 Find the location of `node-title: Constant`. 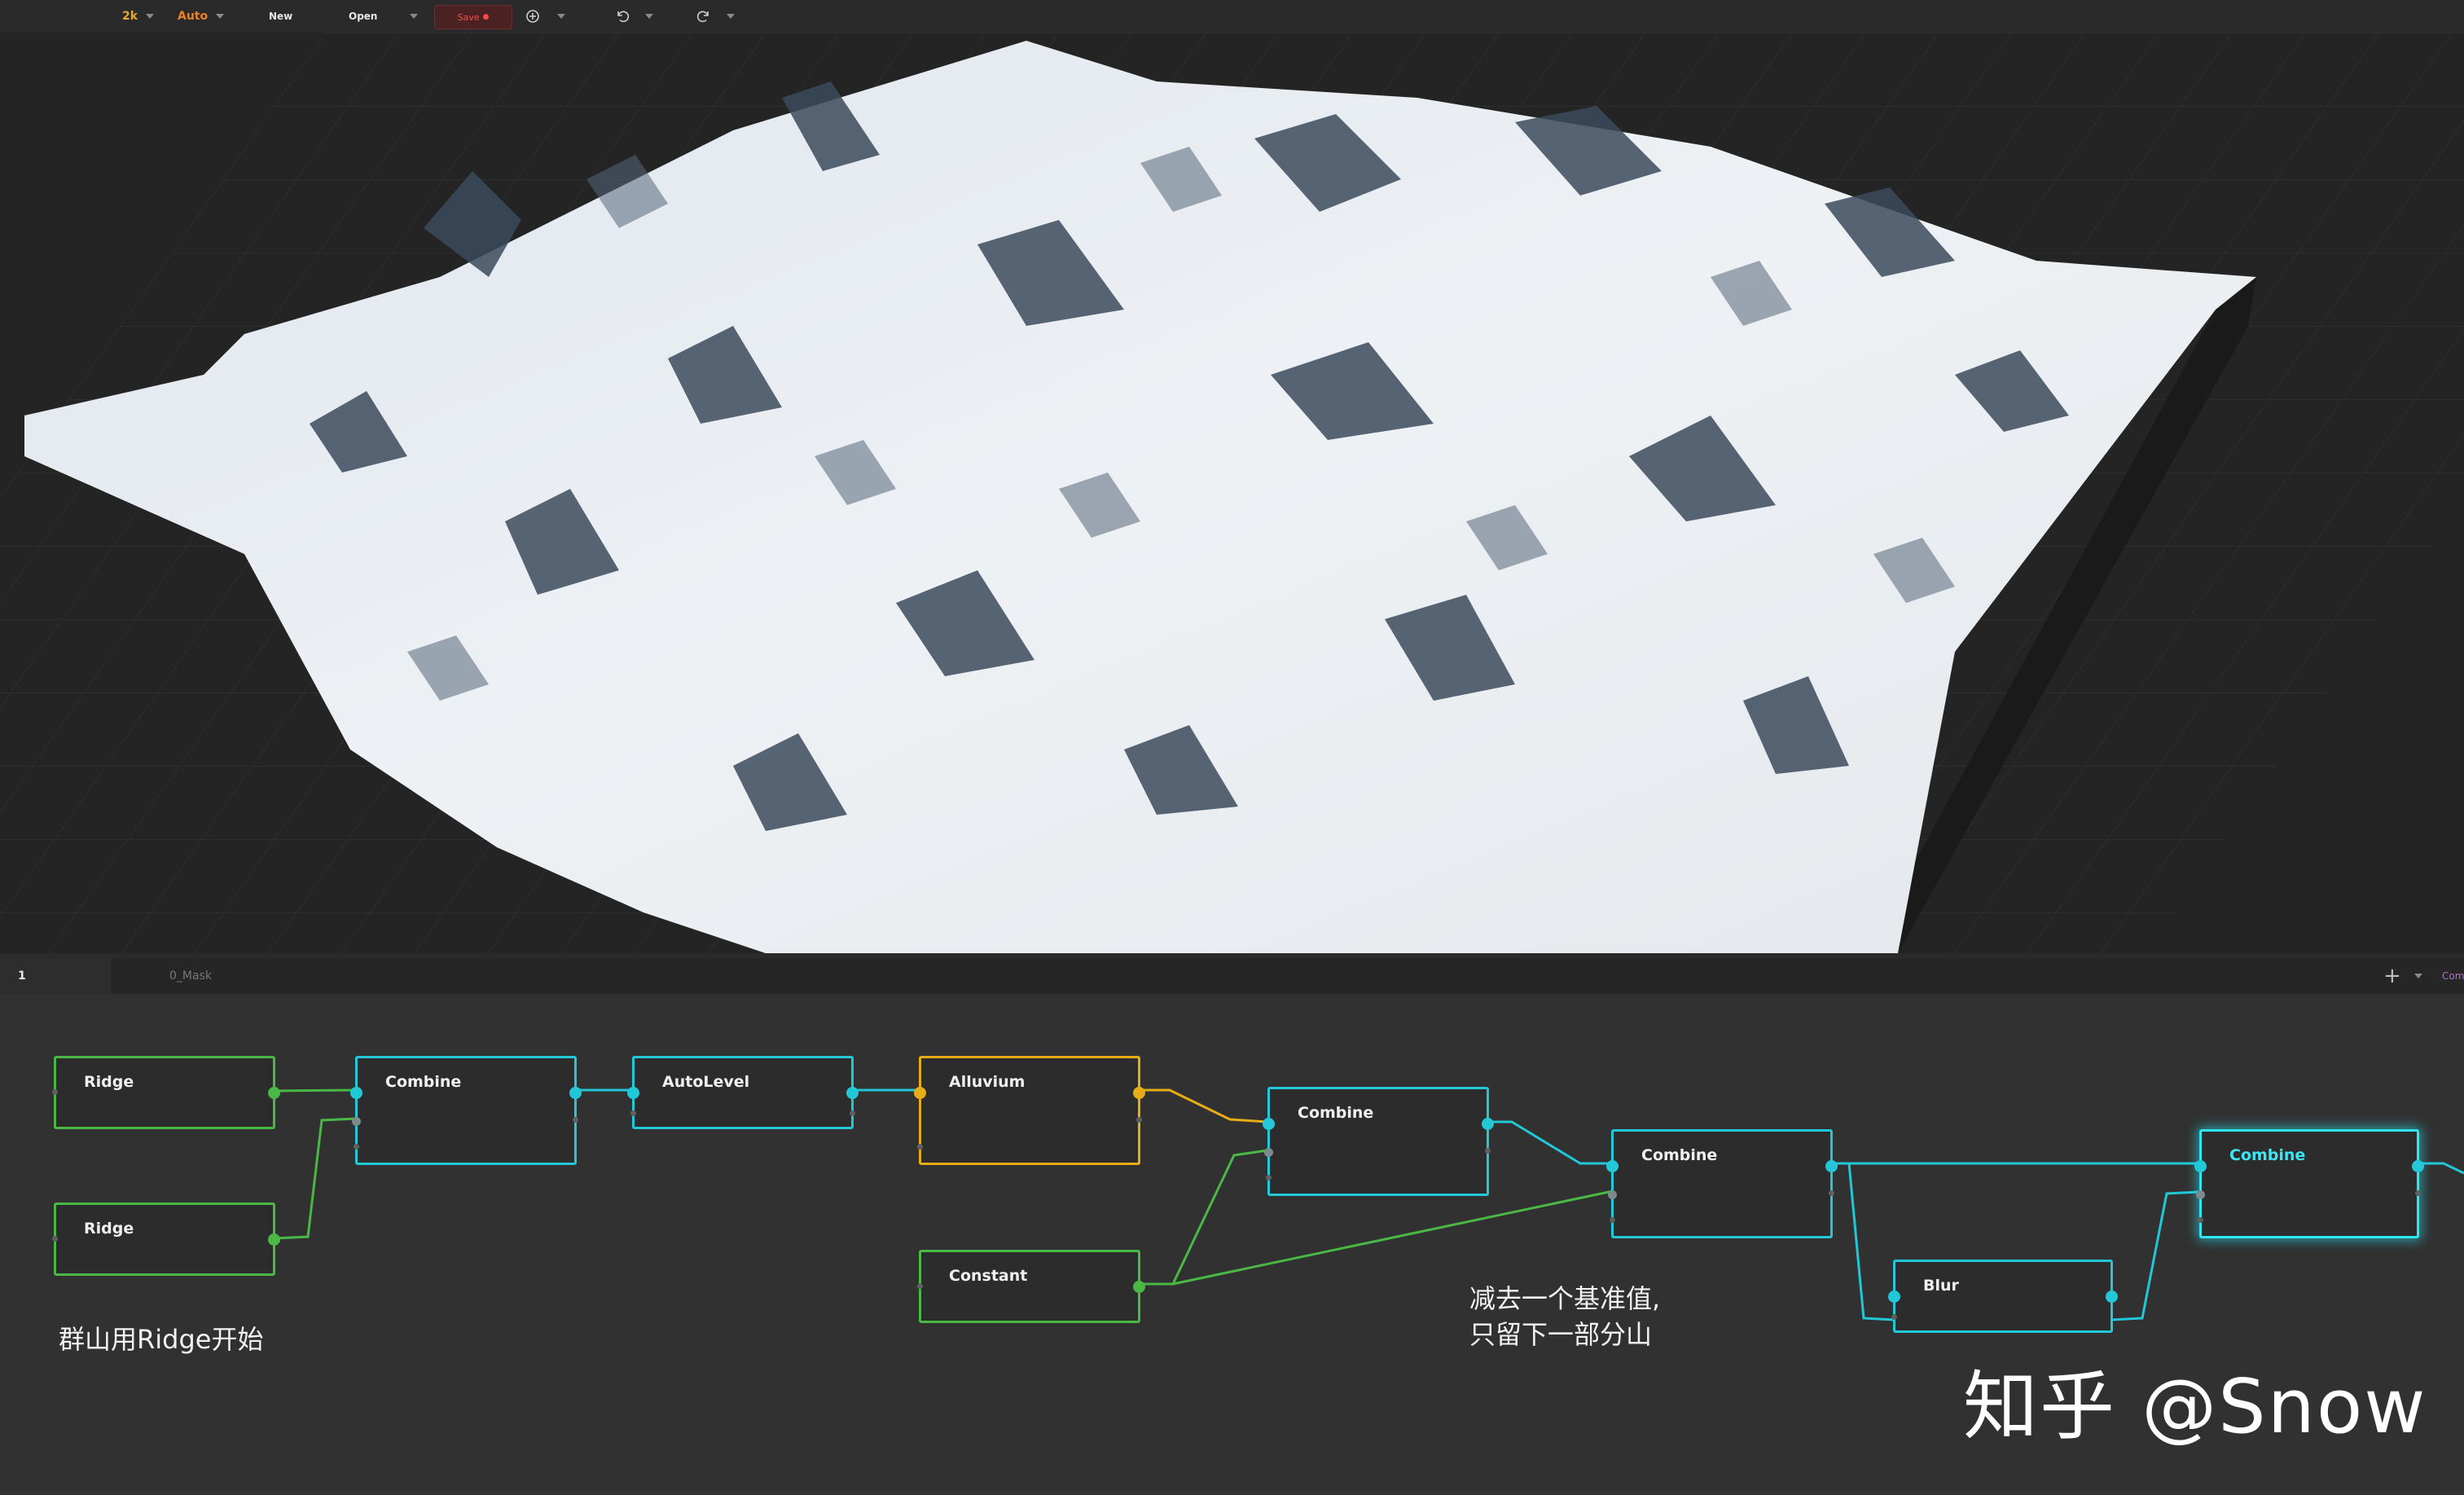

node-title: Constant is located at coordinates (989, 1276).